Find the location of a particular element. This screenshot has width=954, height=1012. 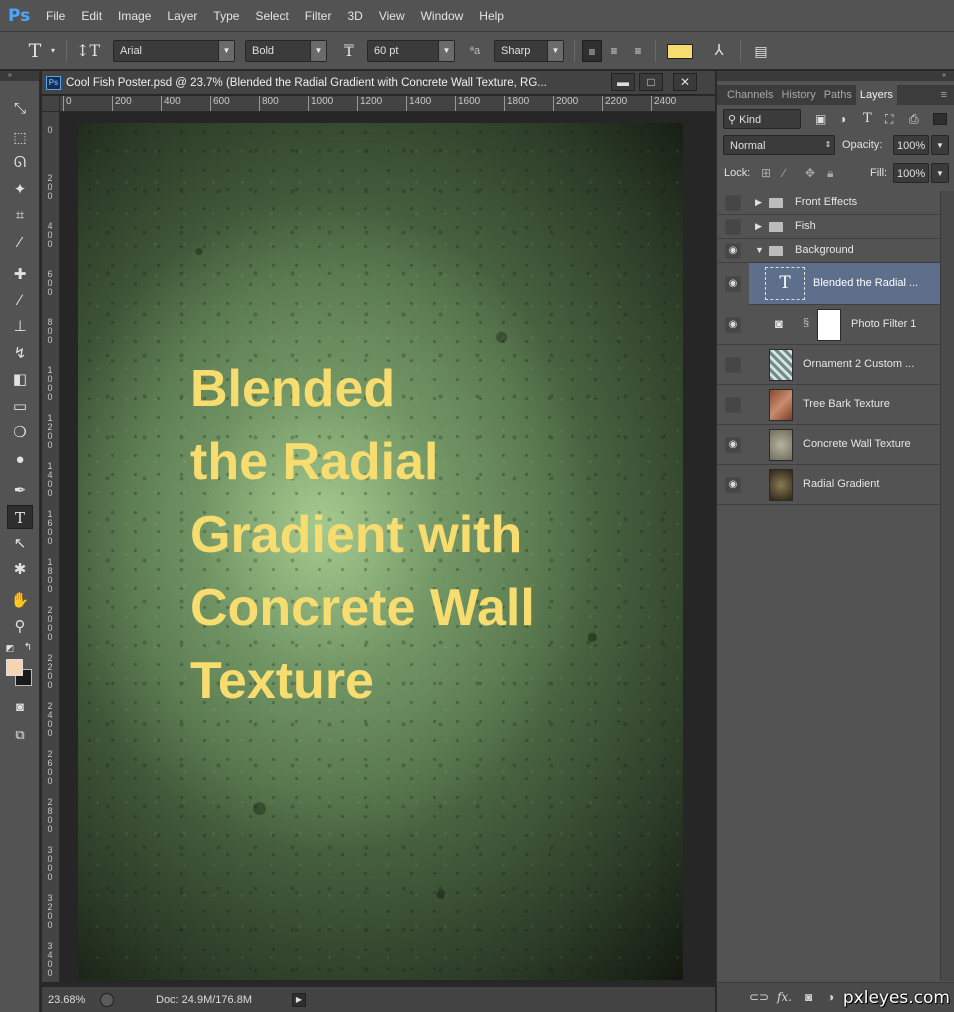

default-colors-icon: ◩ is located at coordinates (10, 648).